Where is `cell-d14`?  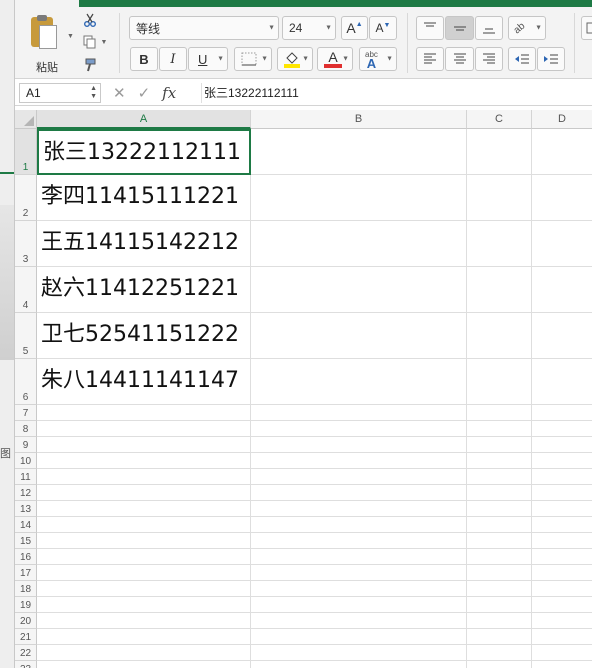
cell-d14 is located at coordinates (562, 525).